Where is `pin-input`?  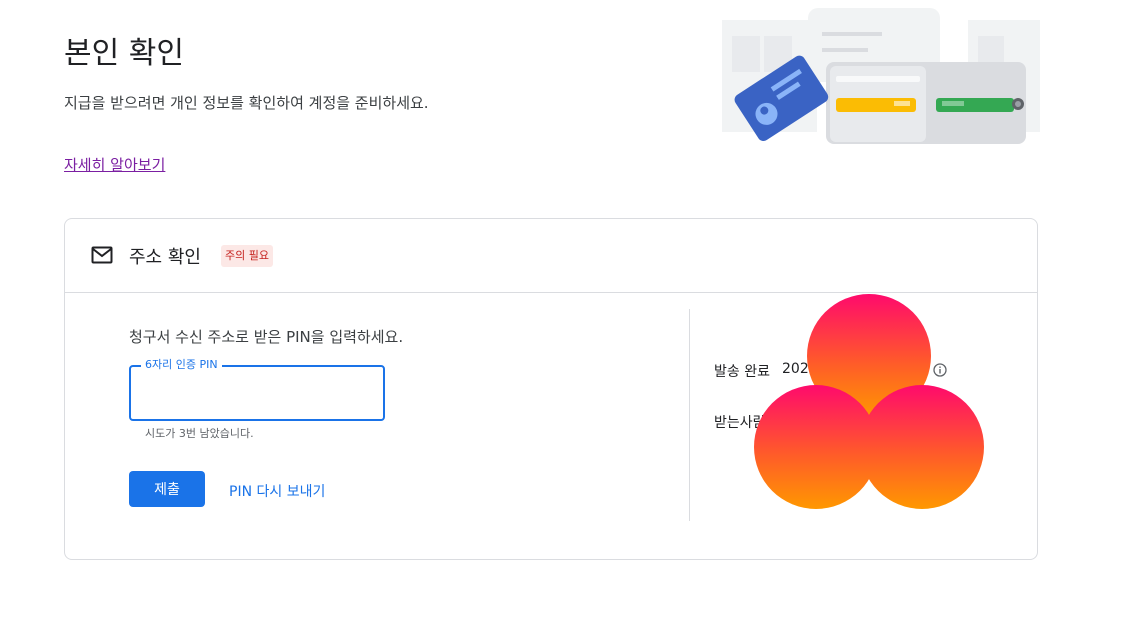
pin-input is located at coordinates (259, 394).